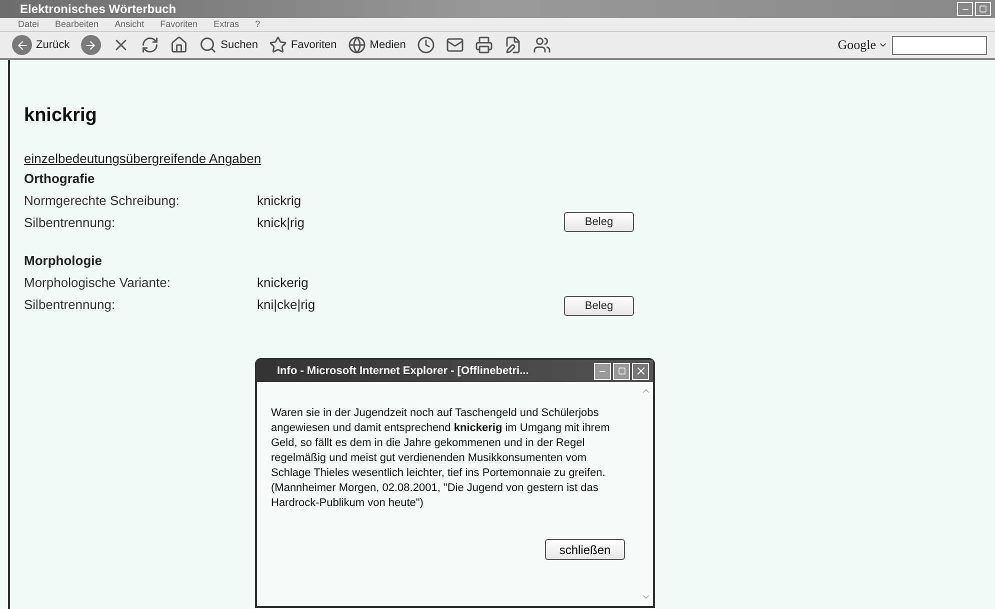 Image resolution: width=995 pixels, height=609 pixels. I want to click on field-value: knickerig, so click(282, 283).